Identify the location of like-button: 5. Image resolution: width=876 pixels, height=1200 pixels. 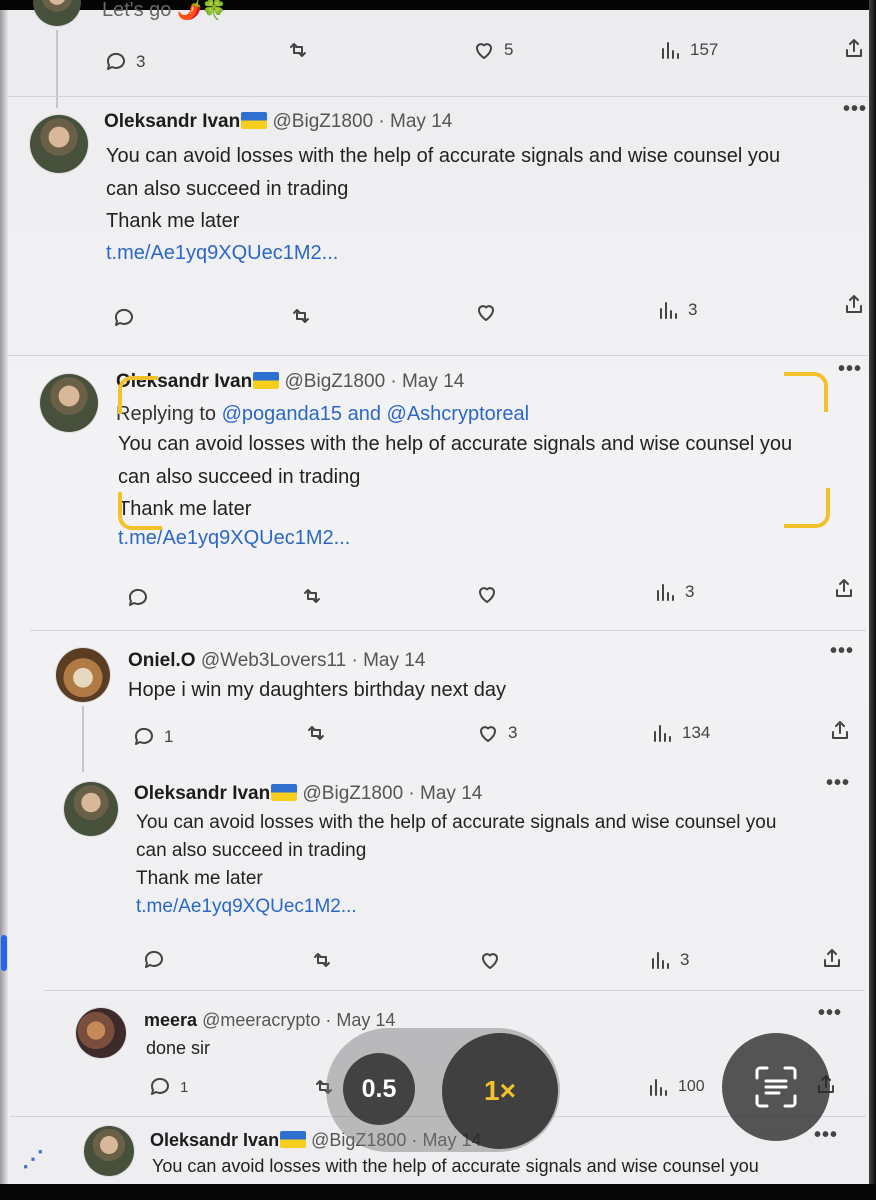
(492, 50).